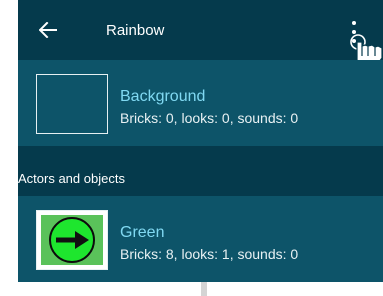 This screenshot has width=383, height=296. I want to click on actor-thumbnail, so click(72, 240).